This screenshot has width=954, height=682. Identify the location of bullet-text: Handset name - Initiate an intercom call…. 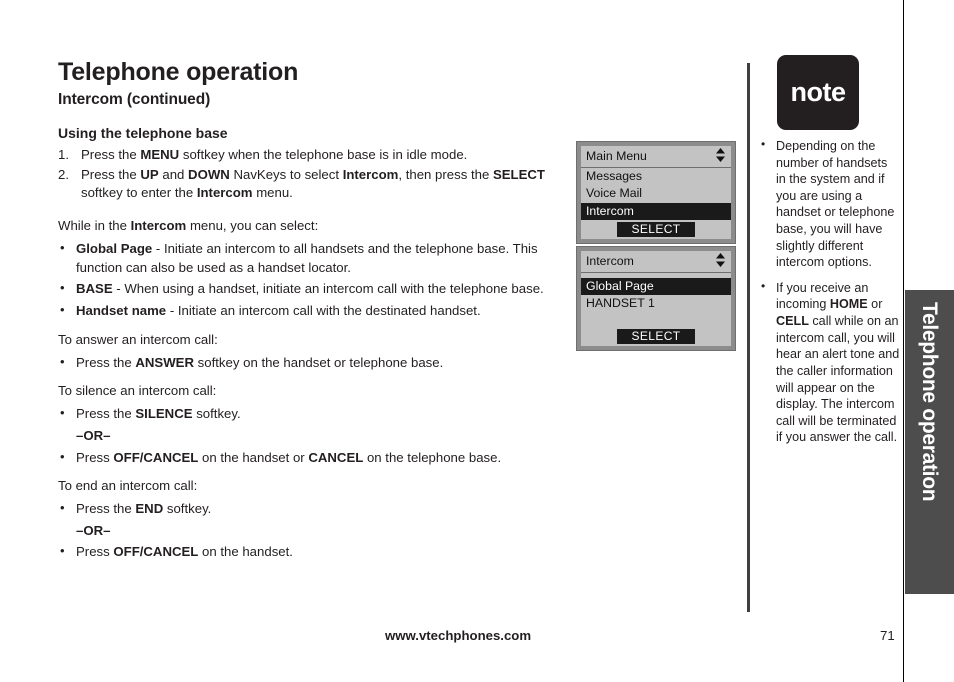
(278, 311).